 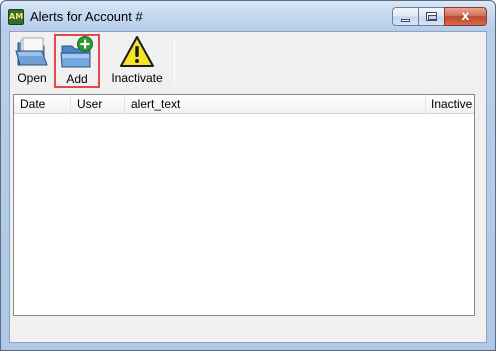 I want to click on app-icon: AM, so click(x=16, y=17).